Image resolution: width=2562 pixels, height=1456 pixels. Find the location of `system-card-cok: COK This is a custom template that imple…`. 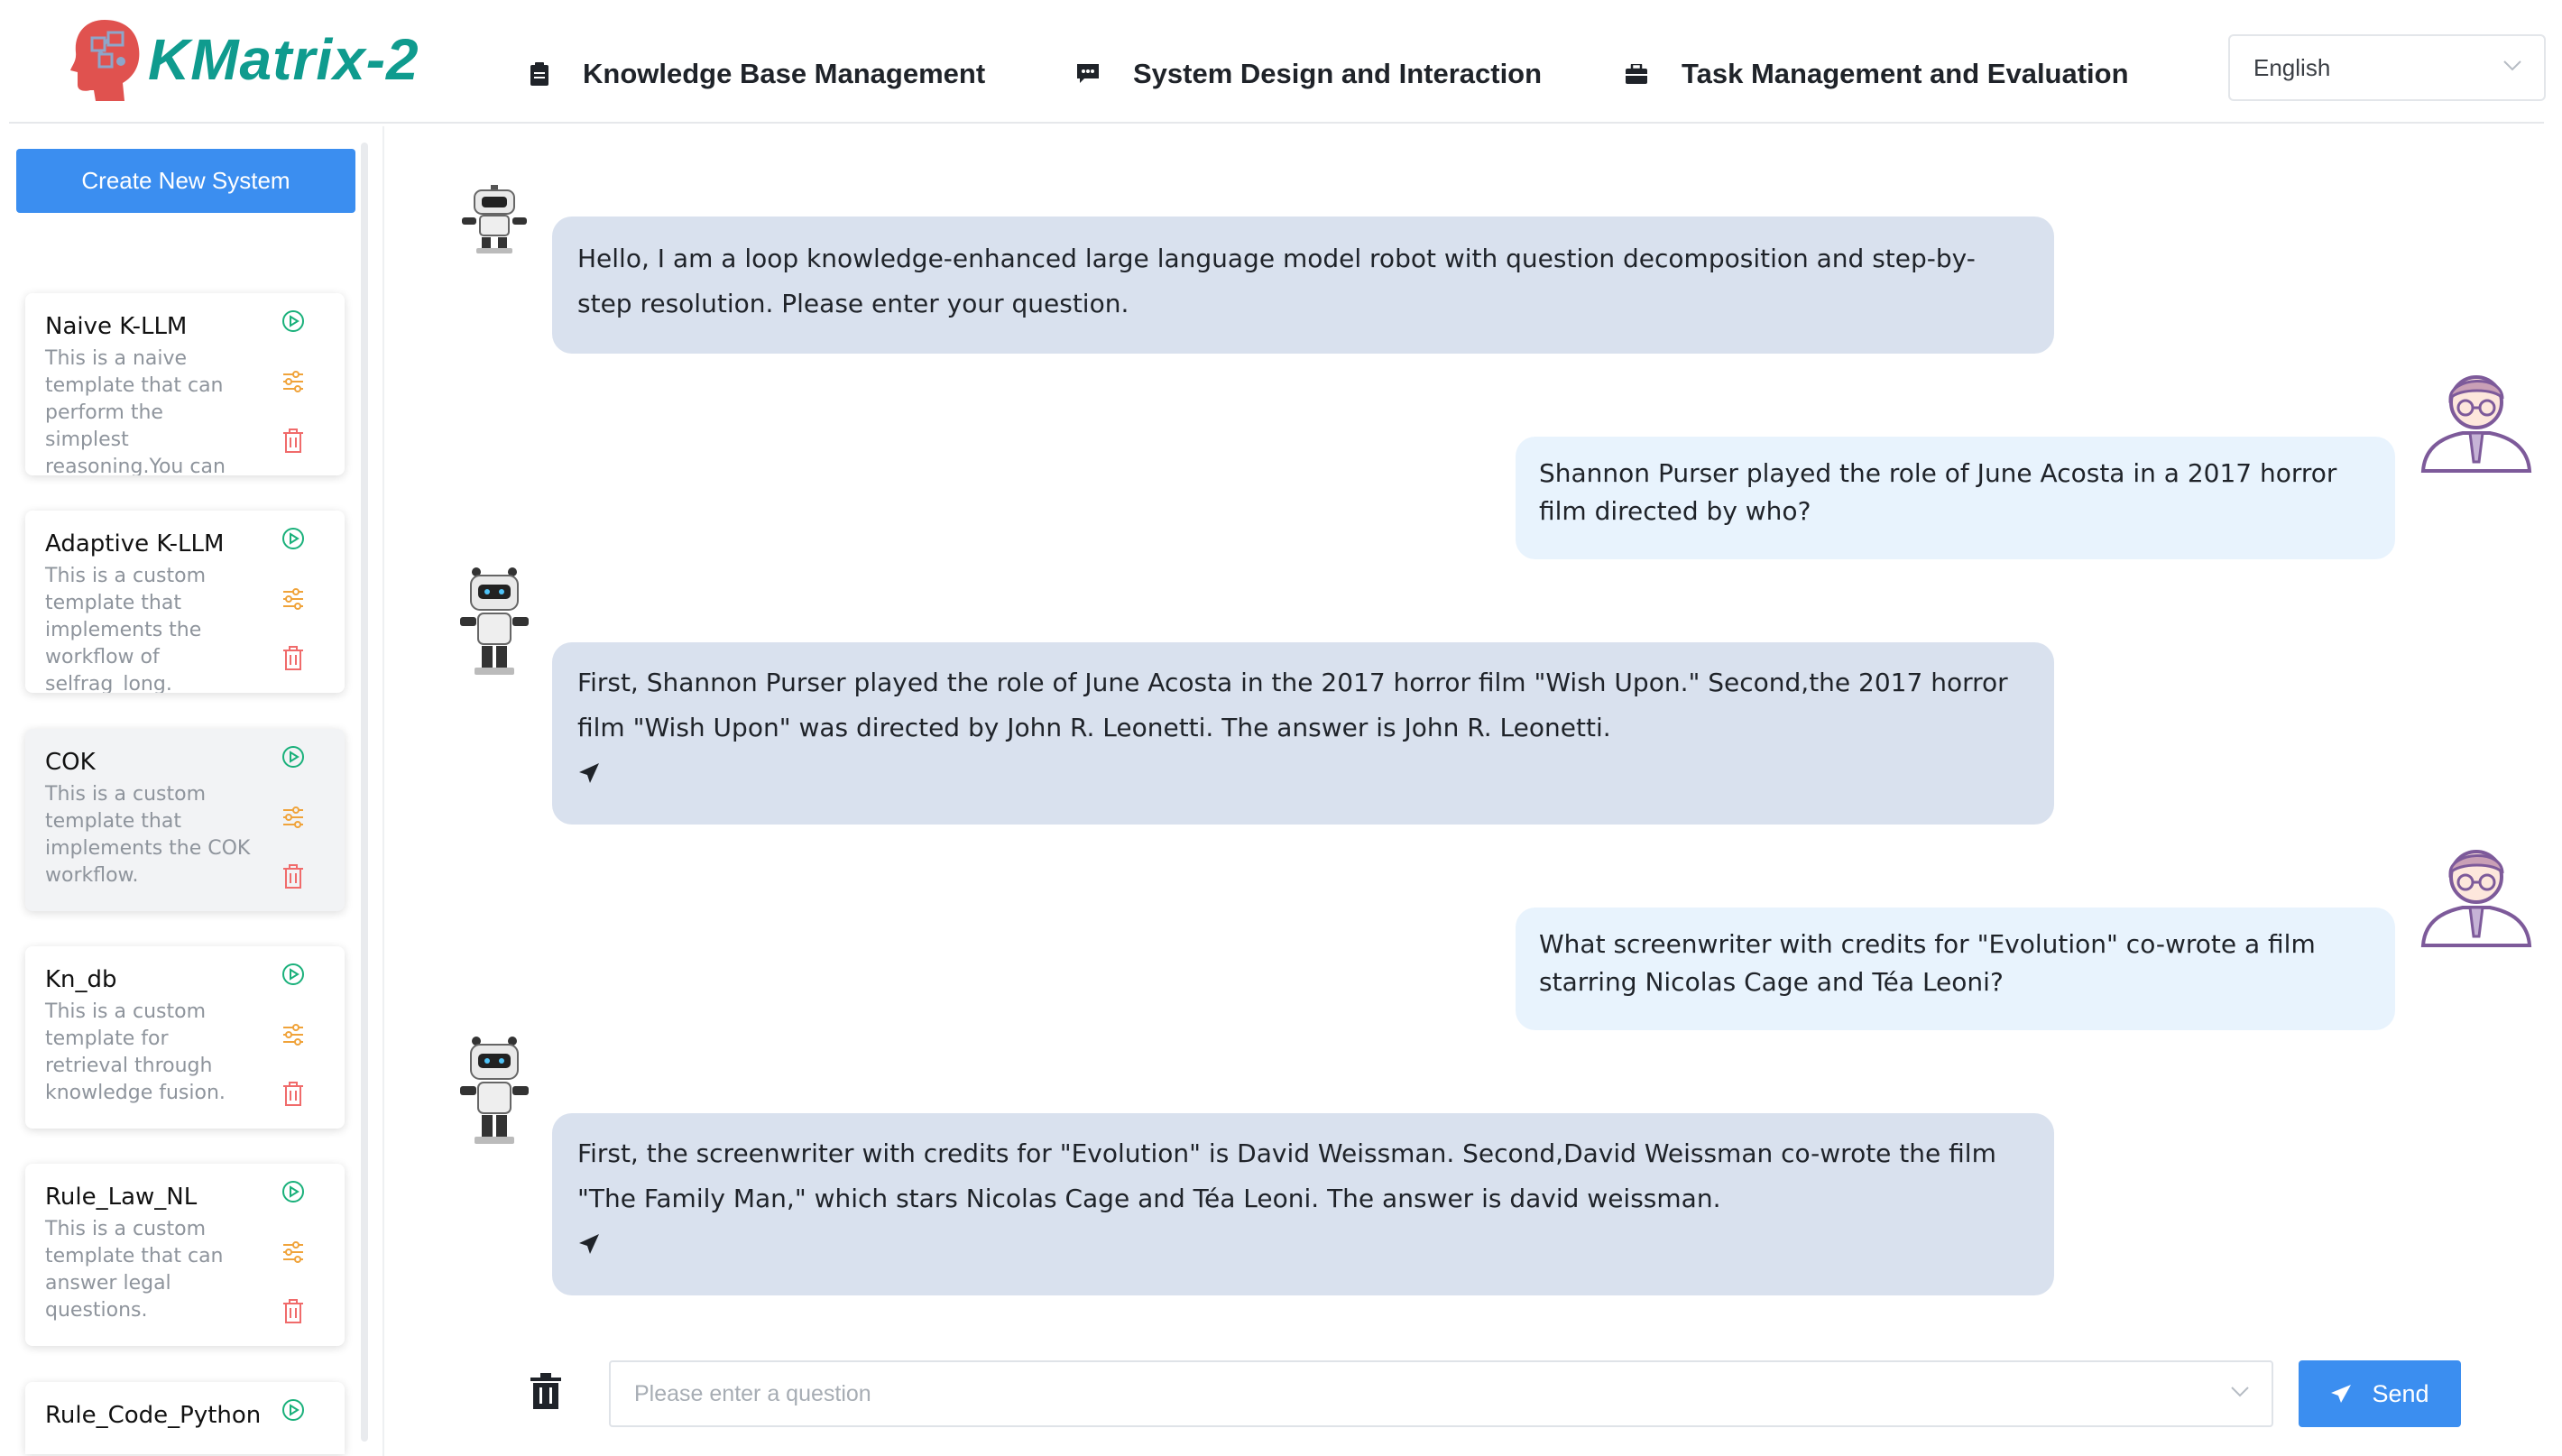

system-card-cok: COK This is a custom template that imple… is located at coordinates (185, 820).